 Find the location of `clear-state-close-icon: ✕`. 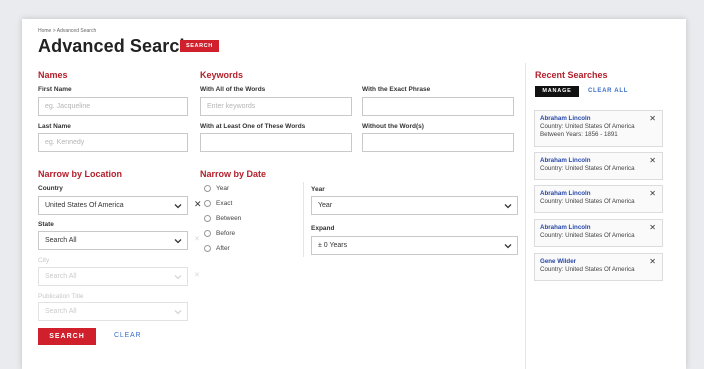

clear-state-close-icon: ✕ is located at coordinates (197, 239).